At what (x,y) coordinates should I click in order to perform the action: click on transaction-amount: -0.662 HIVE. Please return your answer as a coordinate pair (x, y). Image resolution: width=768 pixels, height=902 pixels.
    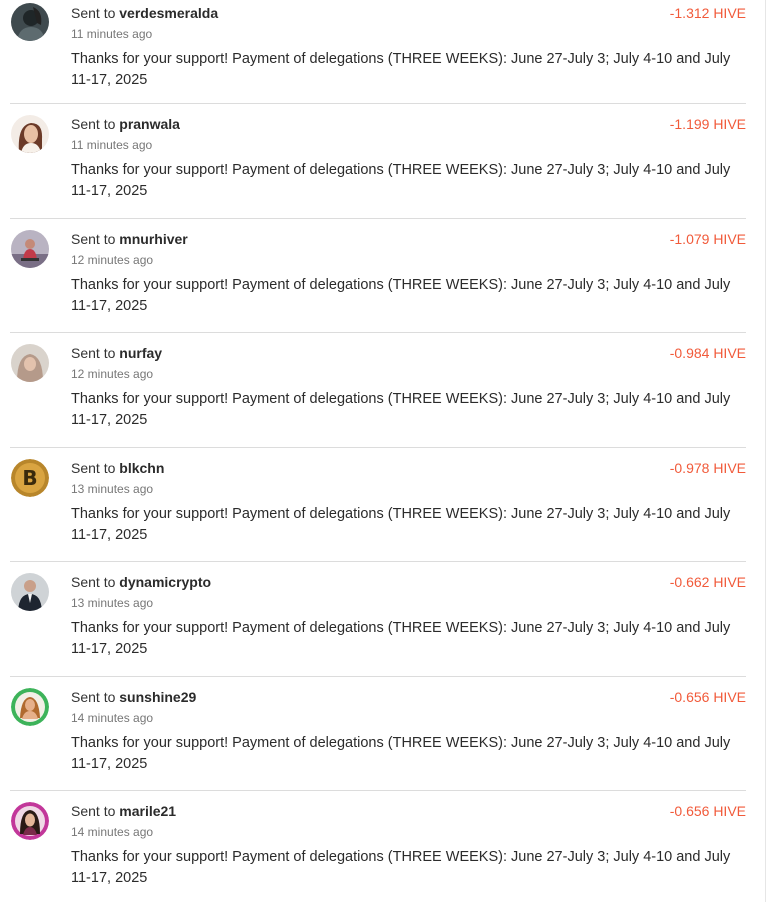
    Looking at the image, I should click on (707, 582).